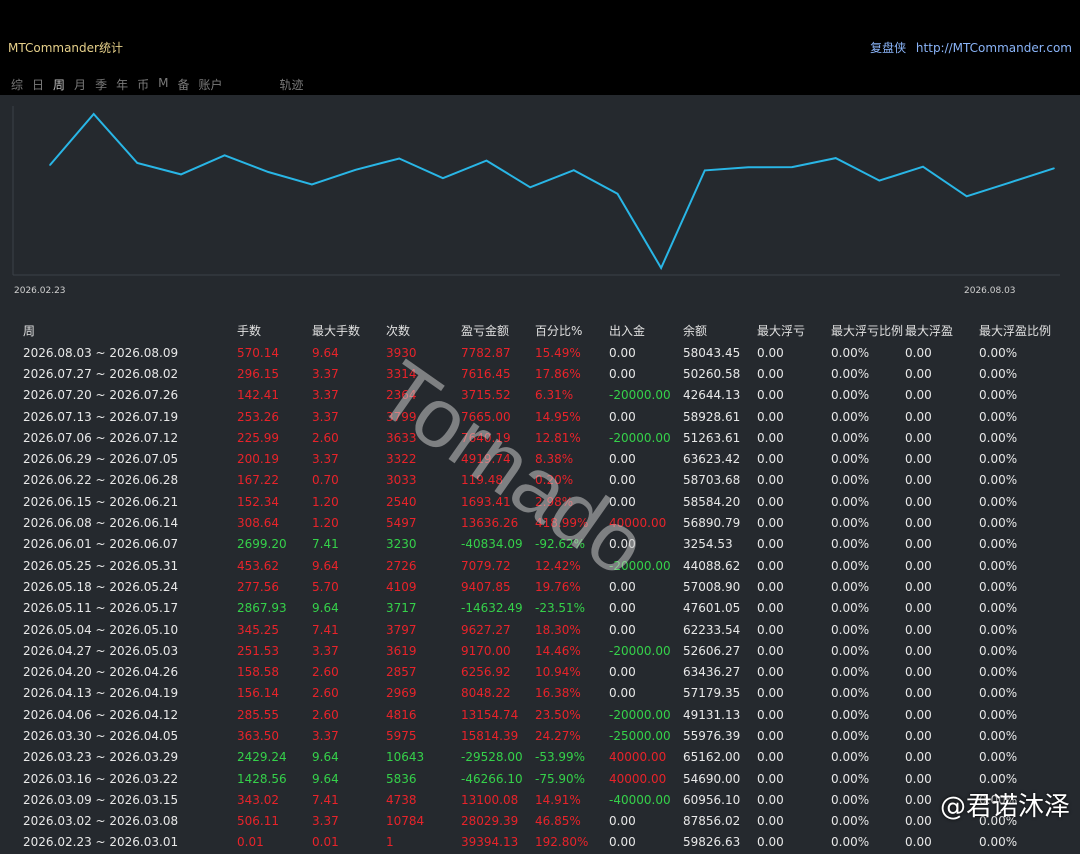 The width and height of the screenshot is (1080, 854). What do you see at coordinates (720, 330) in the screenshot?
I see `column-header-7: 余额` at bounding box center [720, 330].